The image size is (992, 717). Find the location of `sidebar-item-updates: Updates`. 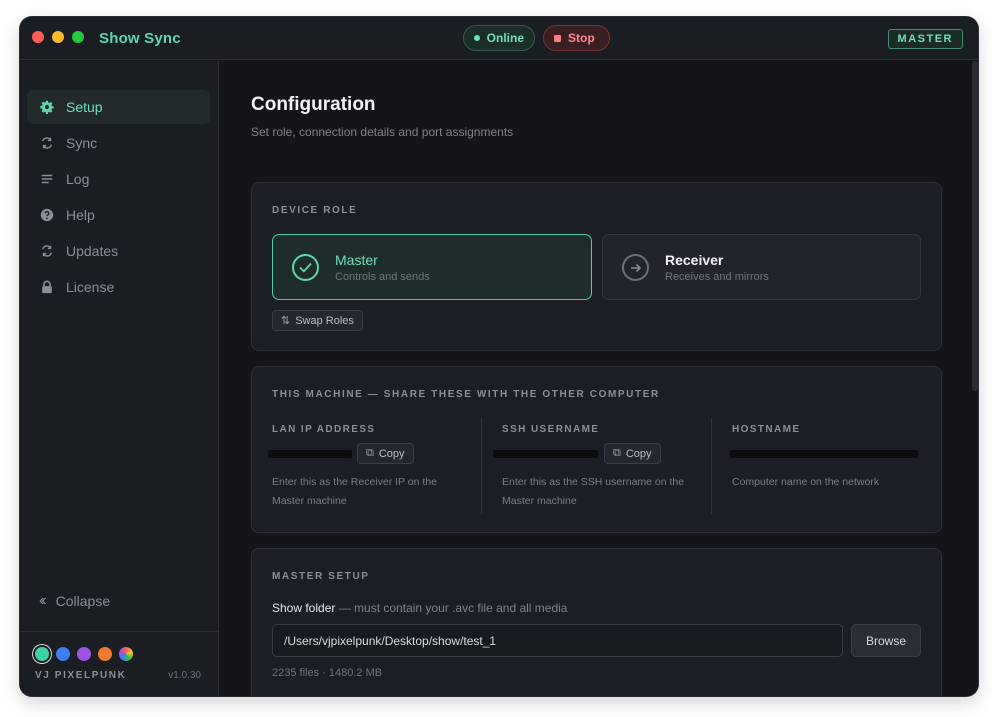

sidebar-item-updates: Updates is located at coordinates (118, 251).